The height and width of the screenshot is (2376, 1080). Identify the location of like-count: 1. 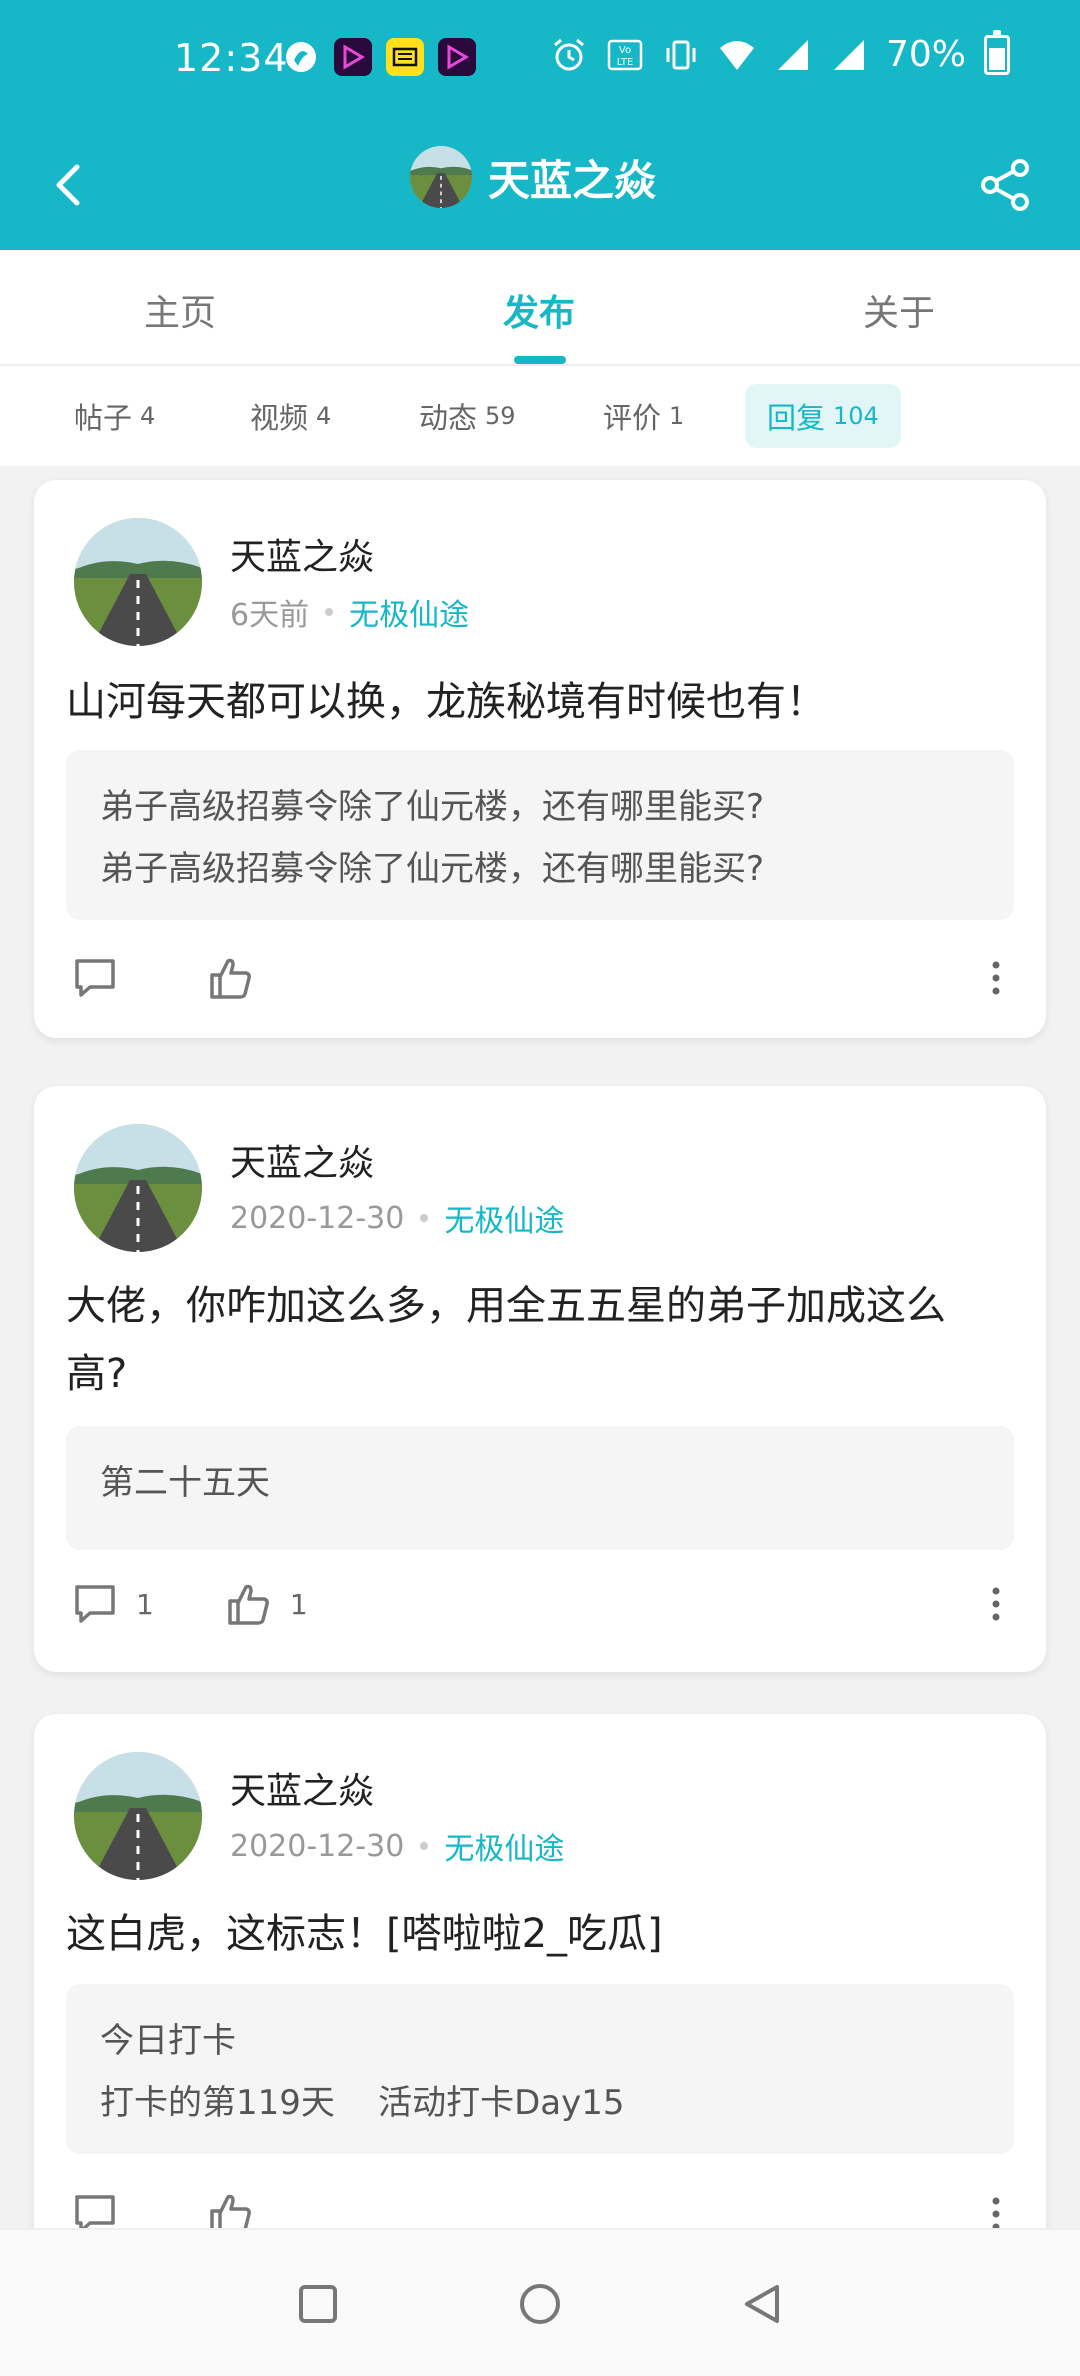
(298, 1604).